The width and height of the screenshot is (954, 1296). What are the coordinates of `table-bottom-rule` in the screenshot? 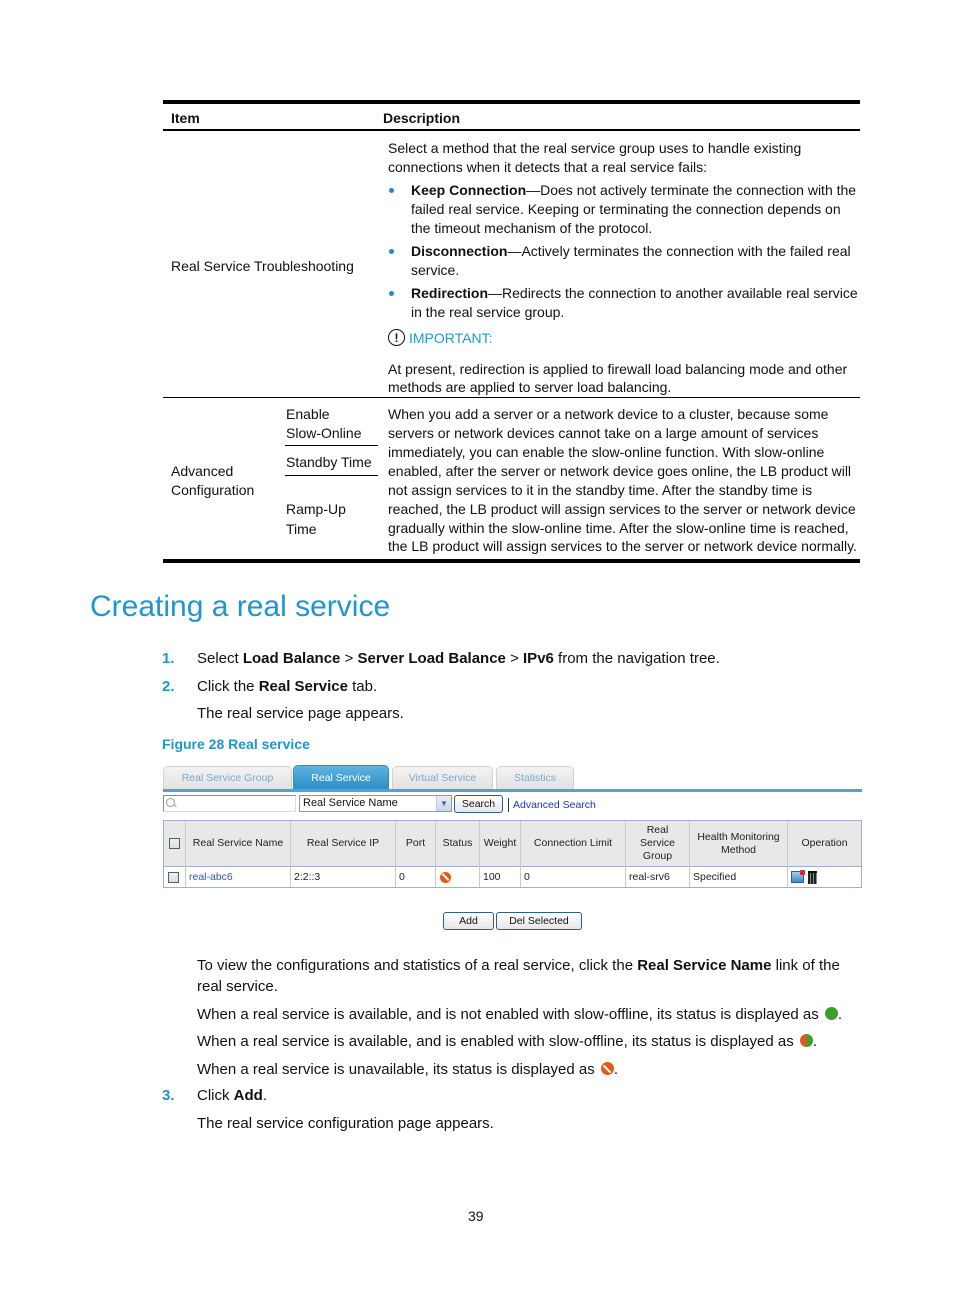 It's located at (511, 561).